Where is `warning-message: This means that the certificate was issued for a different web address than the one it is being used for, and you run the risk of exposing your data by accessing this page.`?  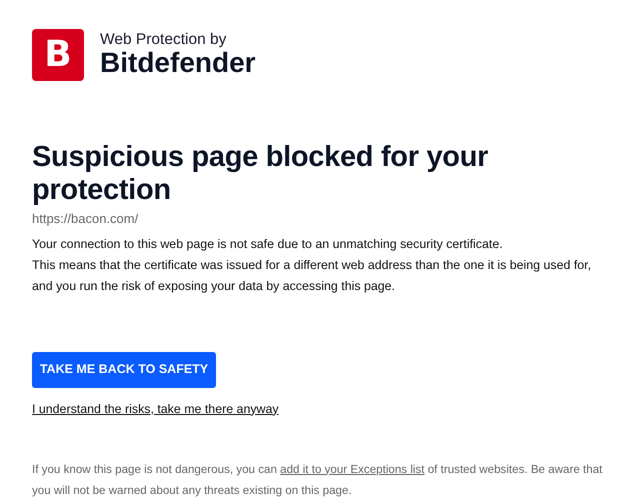 warning-message: This means that the certificate was issued for a different web address than the one it is being used for, and you run the risk of exposing your data by accessing this page. is located at coordinates (312, 275).